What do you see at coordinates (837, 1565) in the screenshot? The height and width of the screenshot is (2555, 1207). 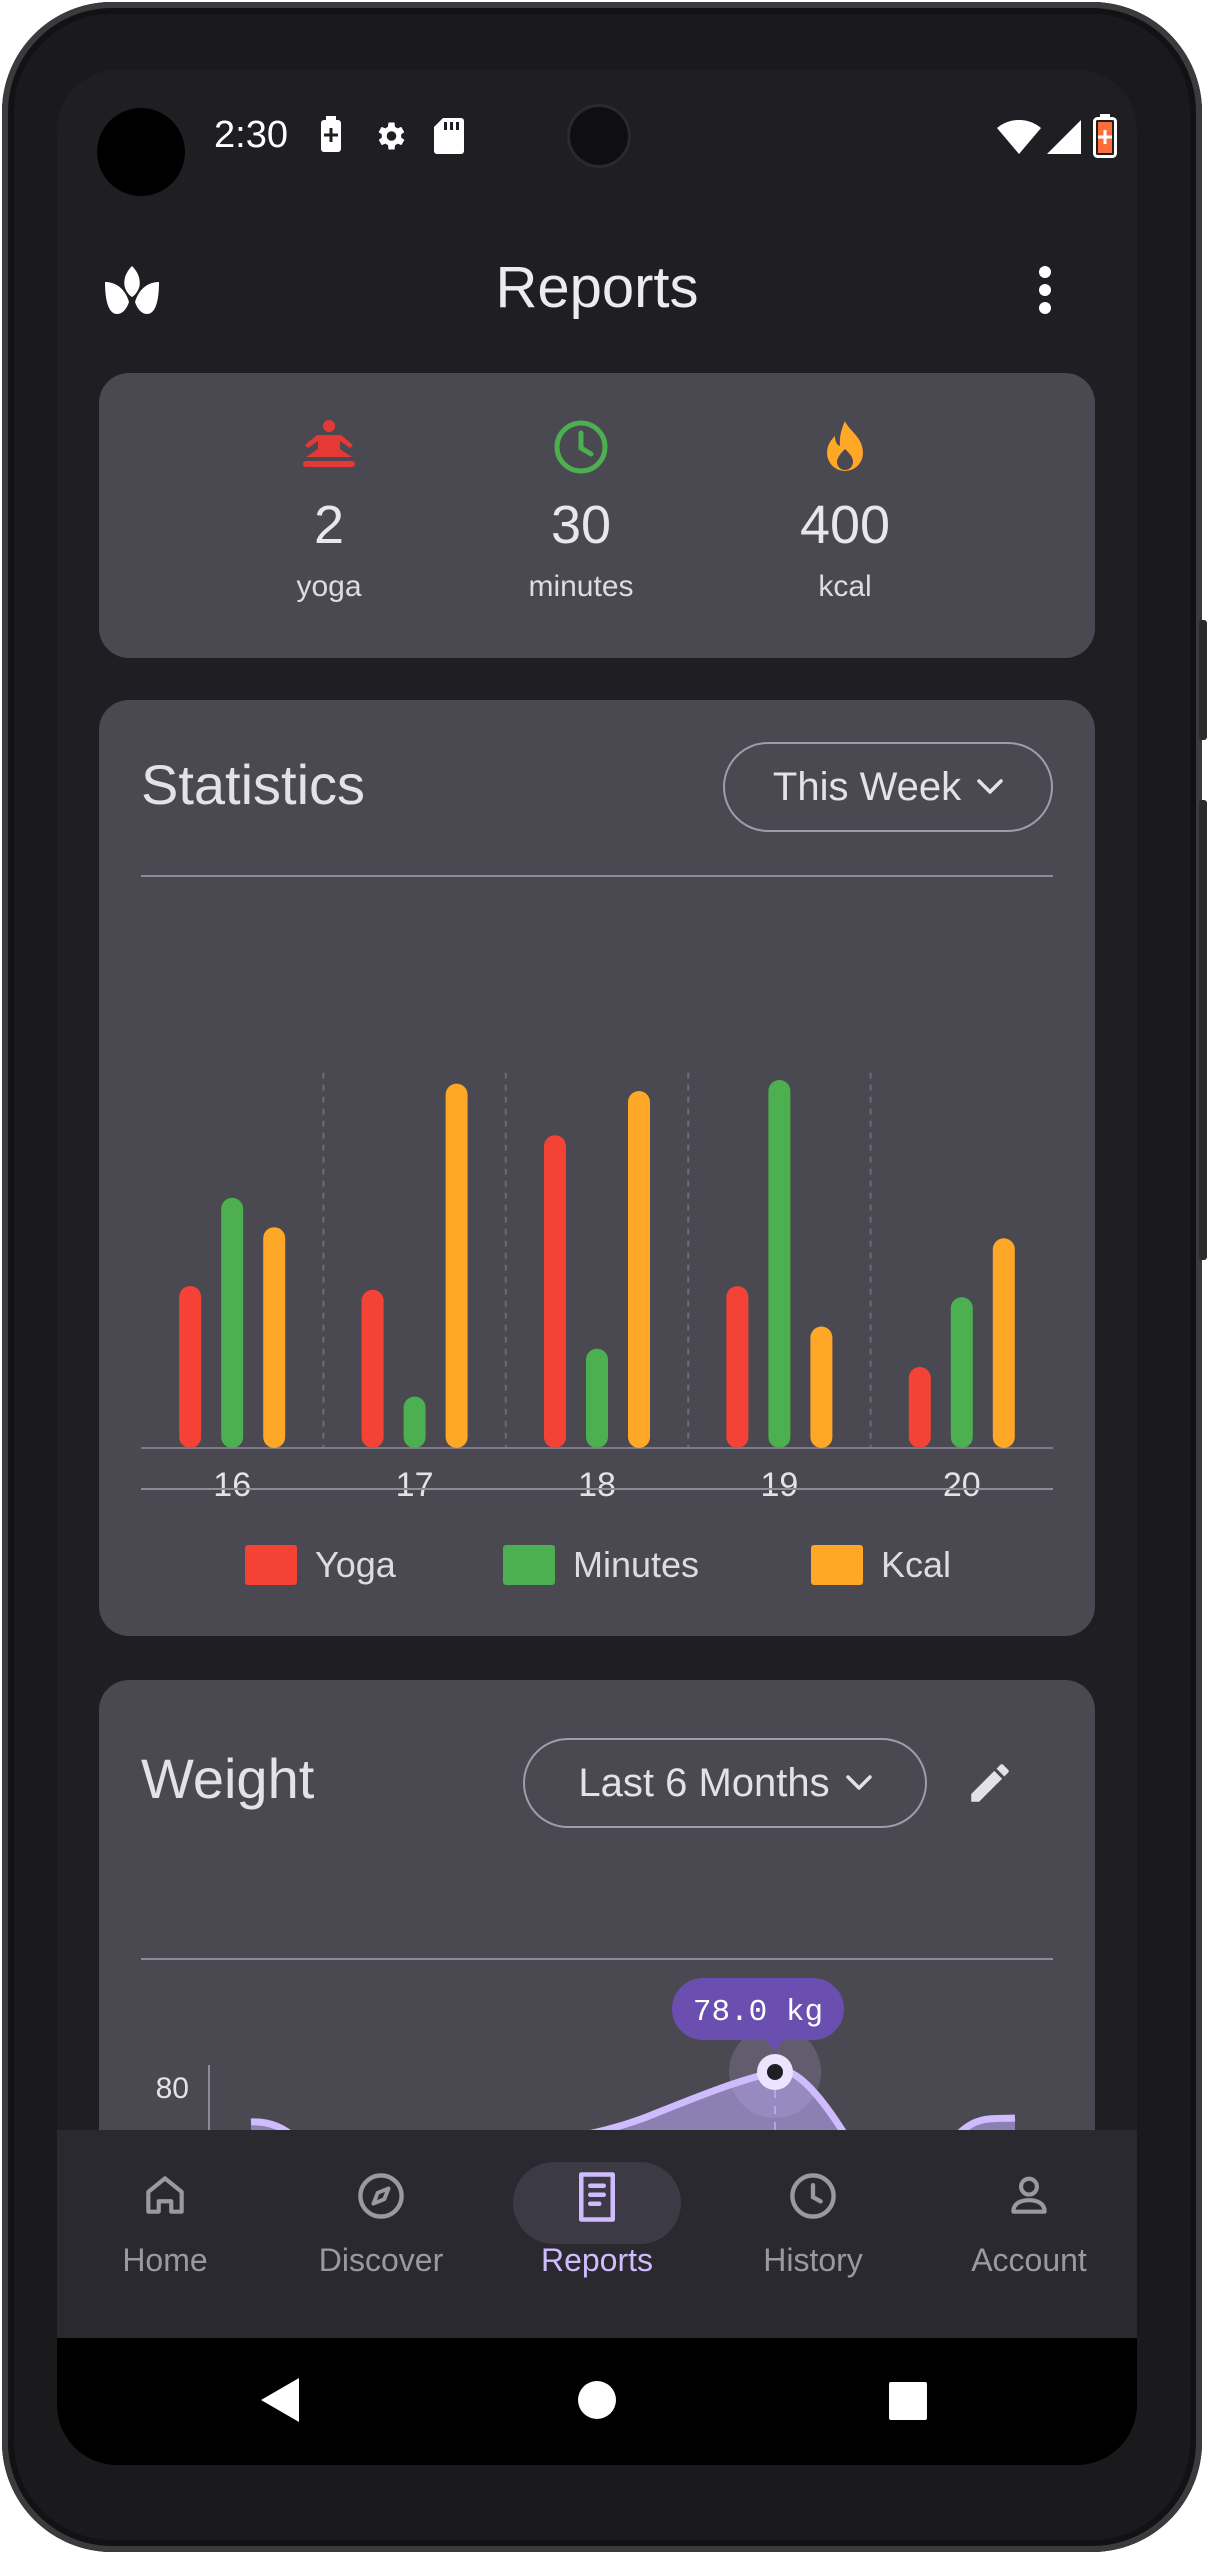 I see `legend-swatch-kcal` at bounding box center [837, 1565].